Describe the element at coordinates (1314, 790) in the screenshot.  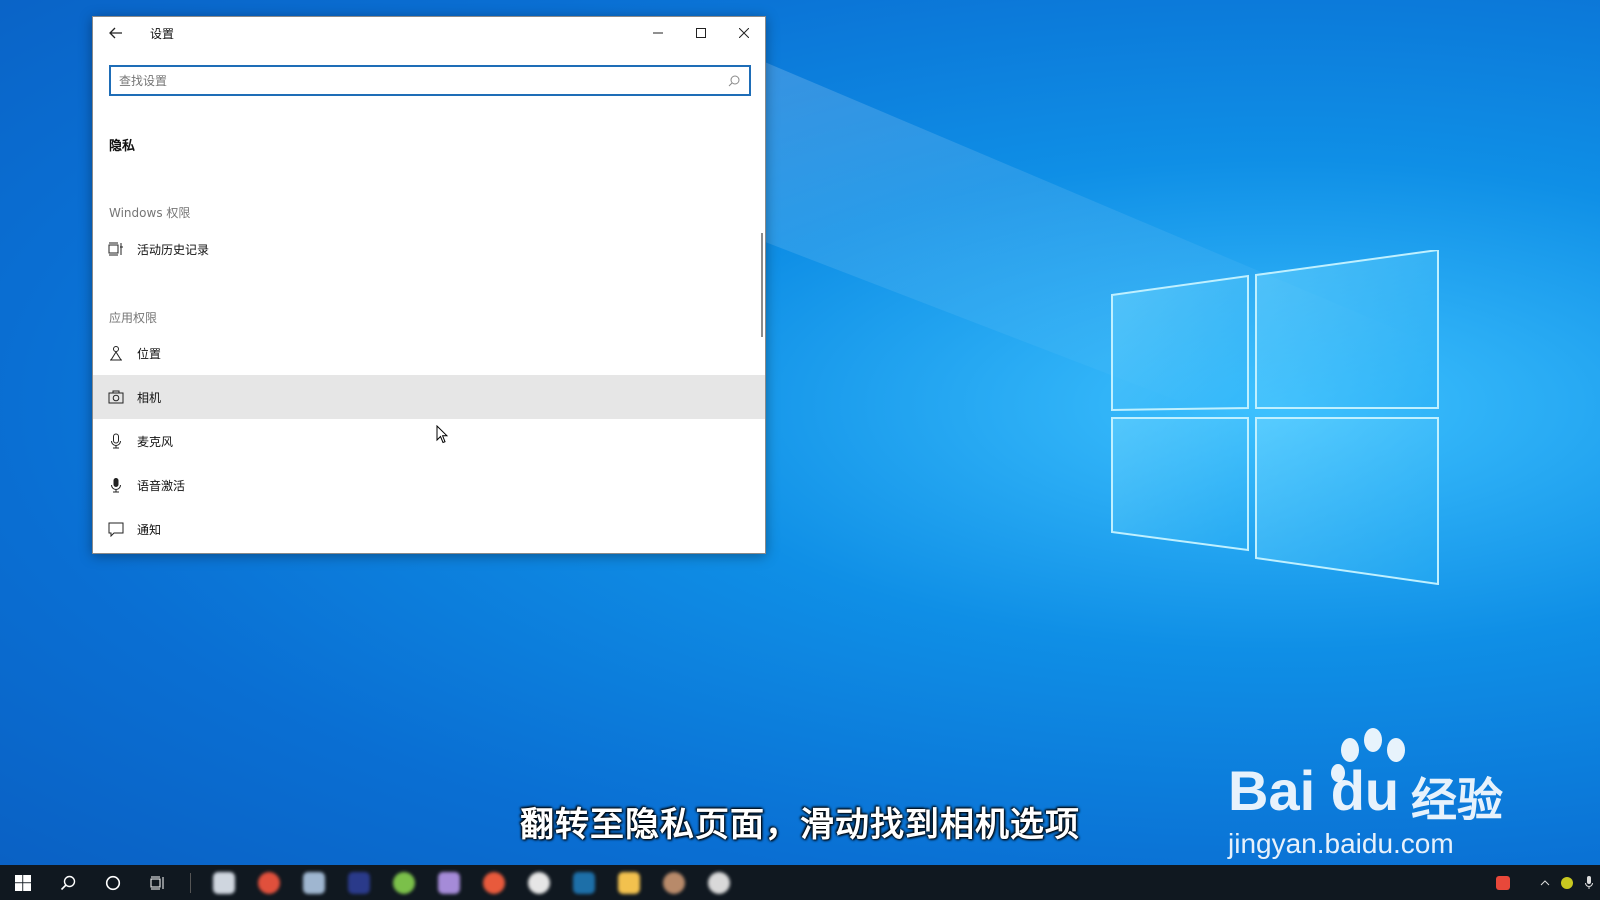
I see `watermark-brand: Bai du` at that location.